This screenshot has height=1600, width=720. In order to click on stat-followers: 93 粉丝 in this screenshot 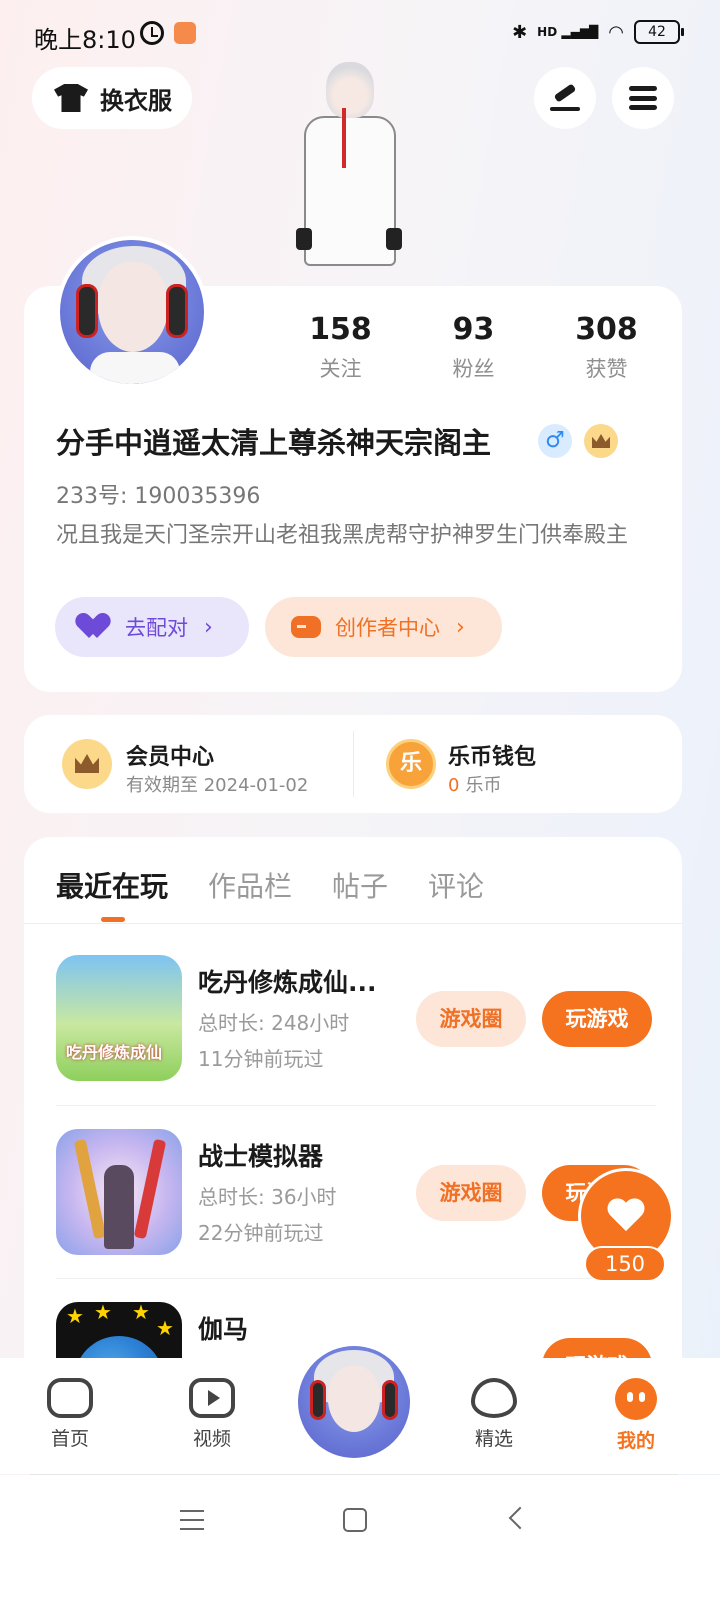, I will do `click(473, 347)`.